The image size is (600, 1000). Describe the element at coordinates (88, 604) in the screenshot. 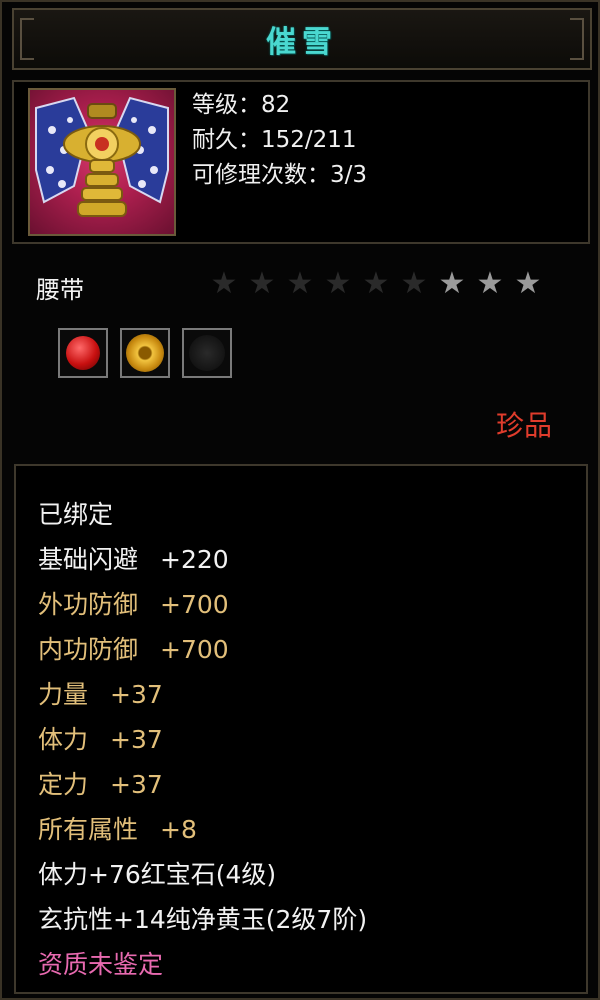

I see `attribute-name: 外功防御` at that location.